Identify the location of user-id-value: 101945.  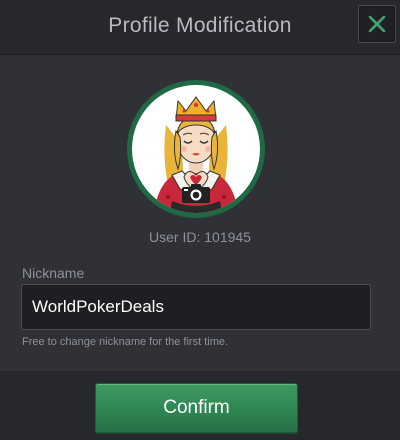
(227, 237).